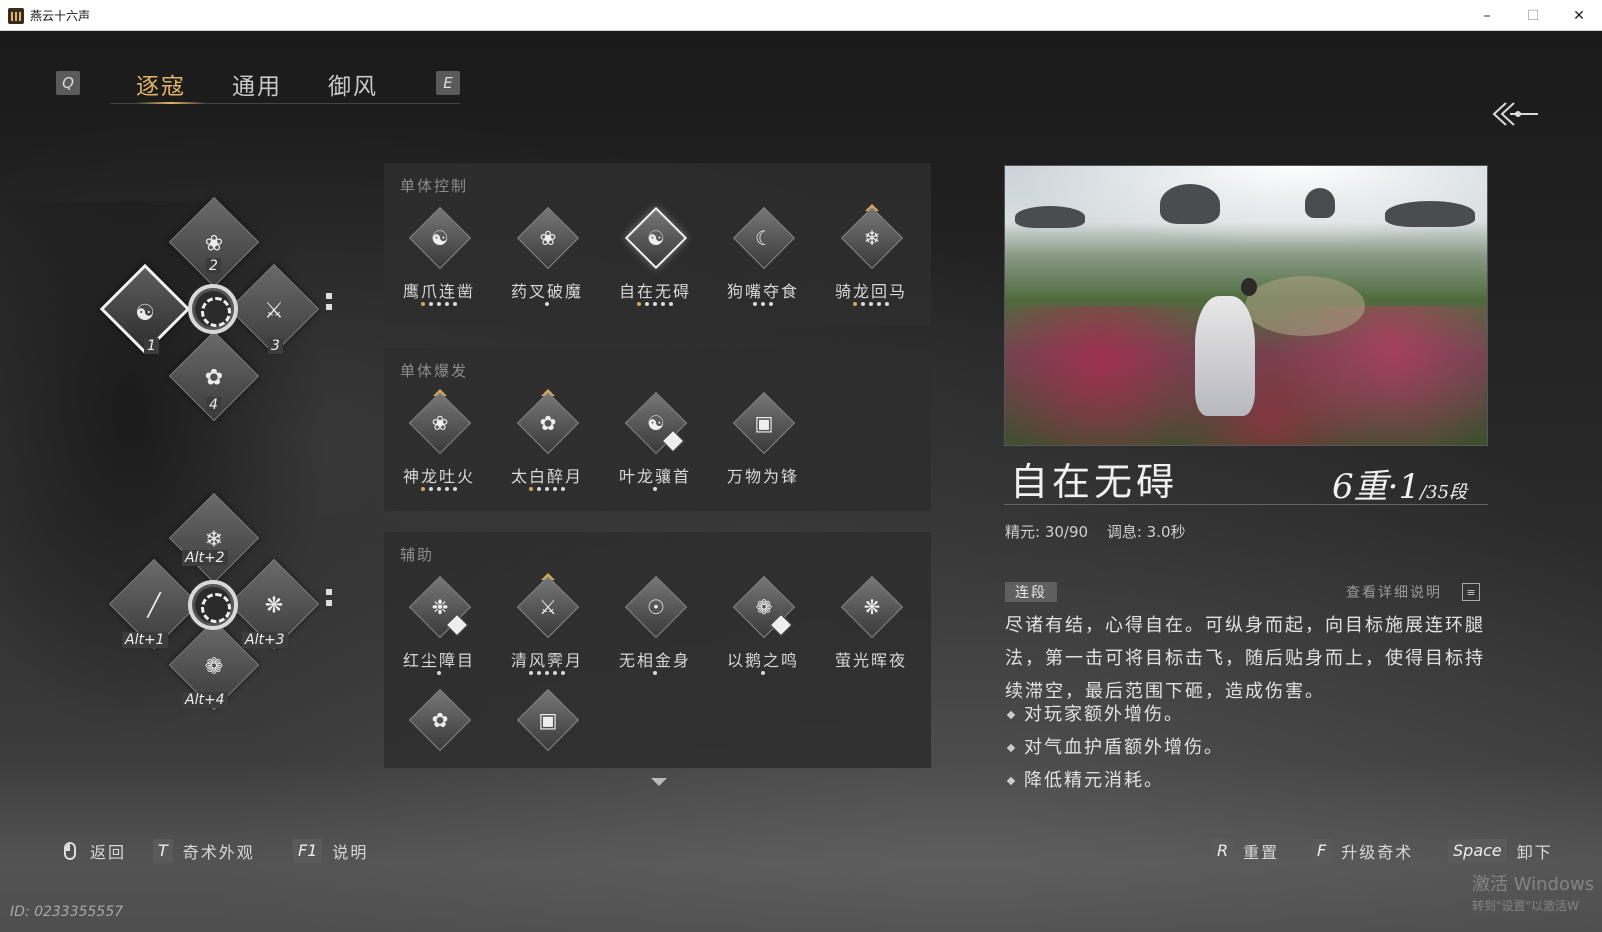 The image size is (1602, 932). What do you see at coordinates (70, 851) in the screenshot?
I see `mouse-icon` at bounding box center [70, 851].